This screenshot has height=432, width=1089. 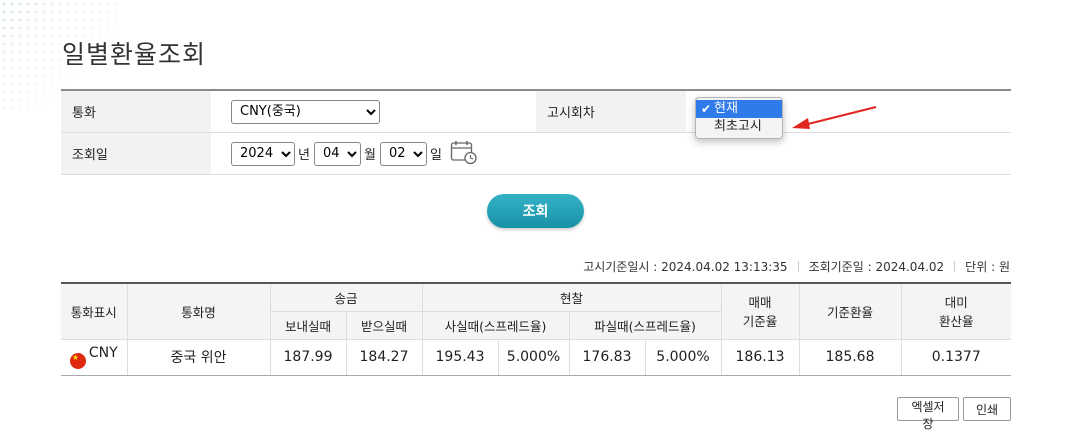 I want to click on notice-round-dropdown: ✔ 현재 최초고시, so click(x=739, y=118).